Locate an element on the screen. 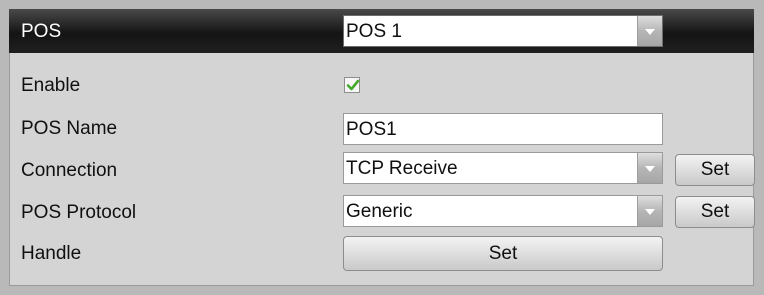 The height and width of the screenshot is (295, 764). handle-label: Handle is located at coordinates (51, 253).